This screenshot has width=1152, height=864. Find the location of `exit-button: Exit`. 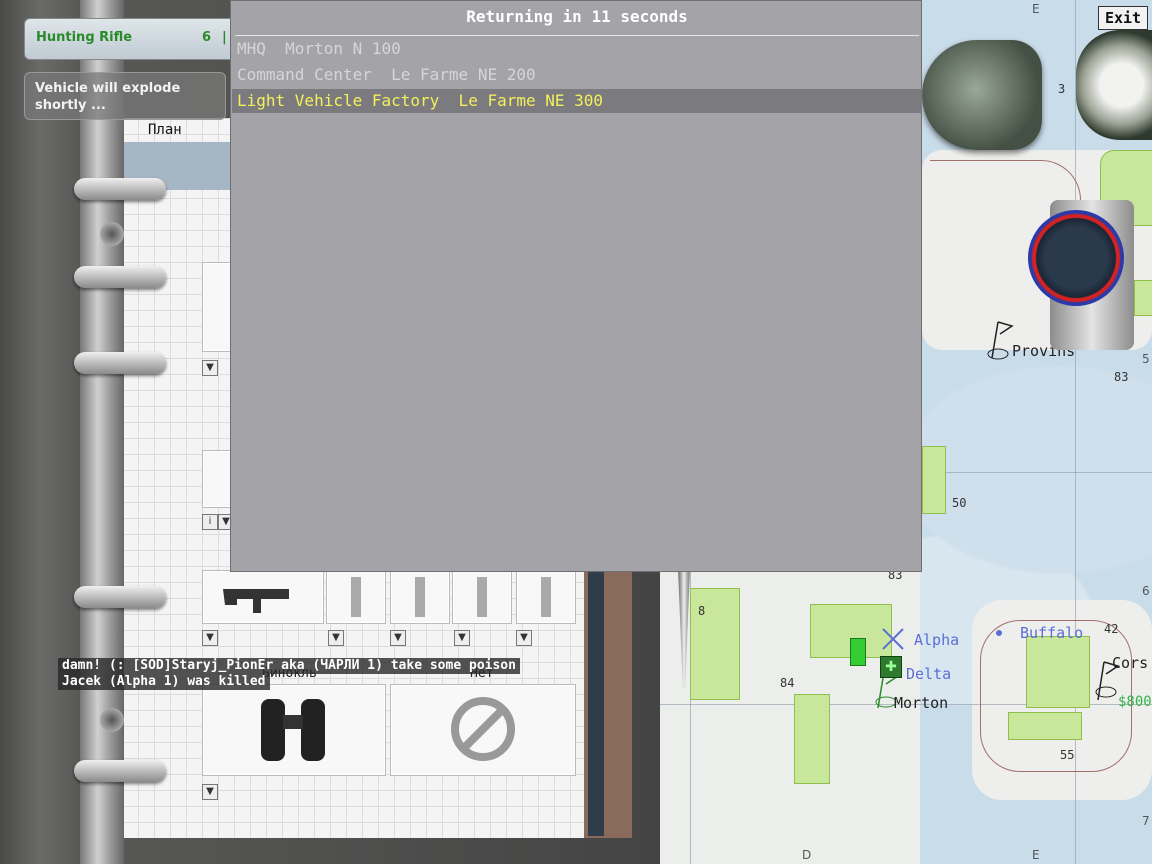

exit-button: Exit is located at coordinates (1123, 18).